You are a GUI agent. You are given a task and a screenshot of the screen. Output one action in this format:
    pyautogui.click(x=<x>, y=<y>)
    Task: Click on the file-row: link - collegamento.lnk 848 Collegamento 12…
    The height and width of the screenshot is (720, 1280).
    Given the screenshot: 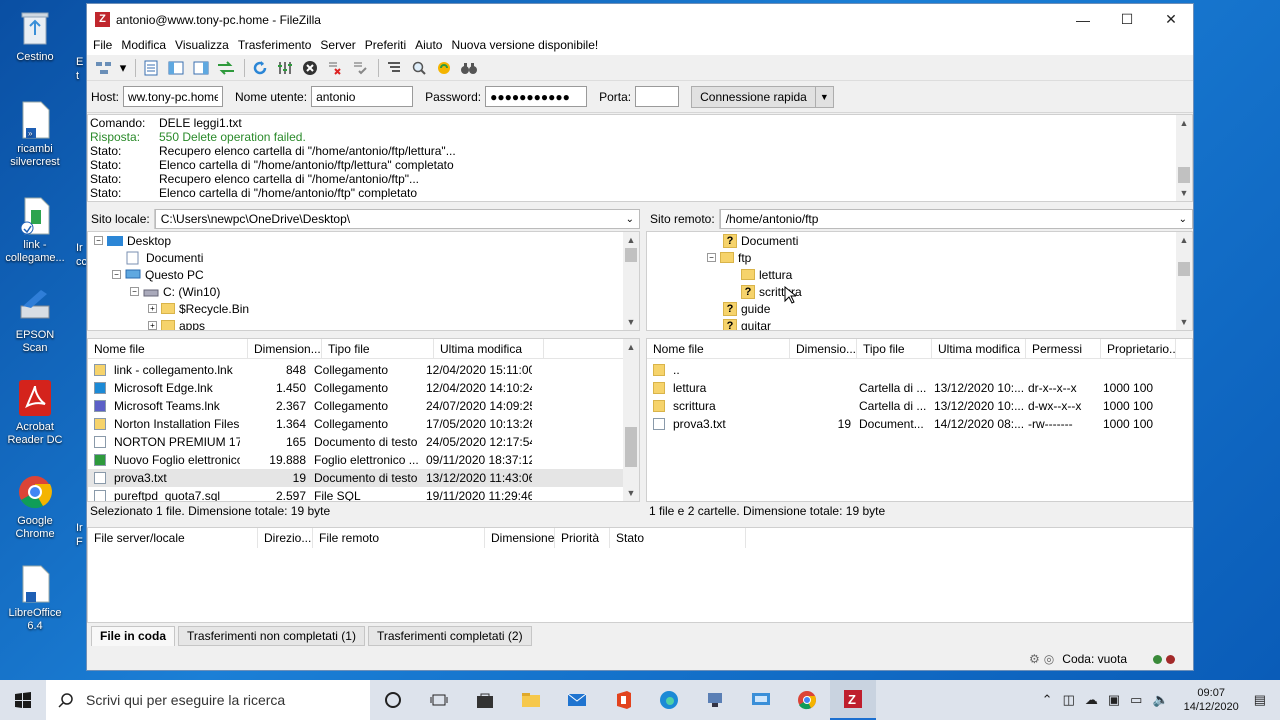 What is the action you would take?
    pyautogui.click(x=356, y=370)
    